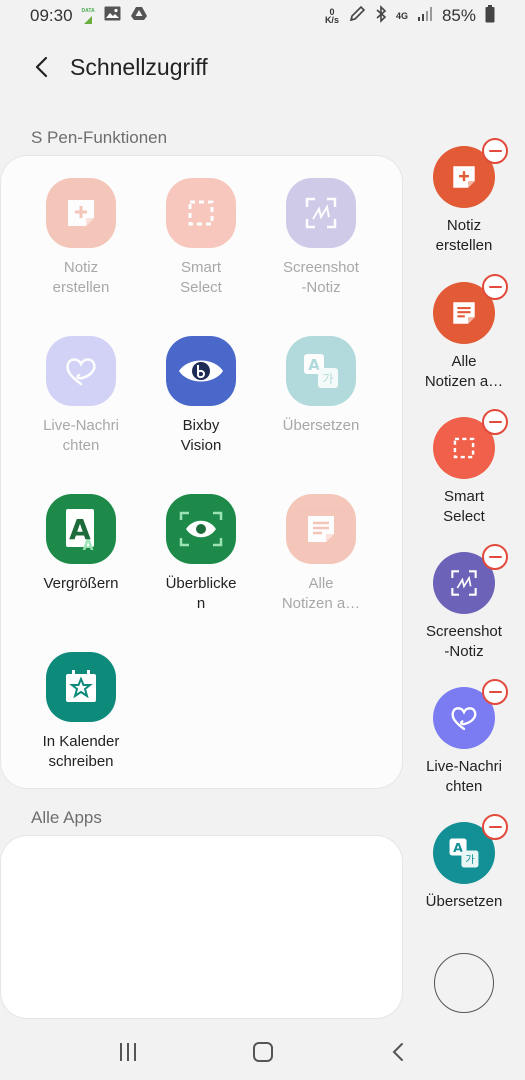 This screenshot has height=1080, width=525. Describe the element at coordinates (381, 16) in the screenshot. I see `bluetooth-icon` at that location.